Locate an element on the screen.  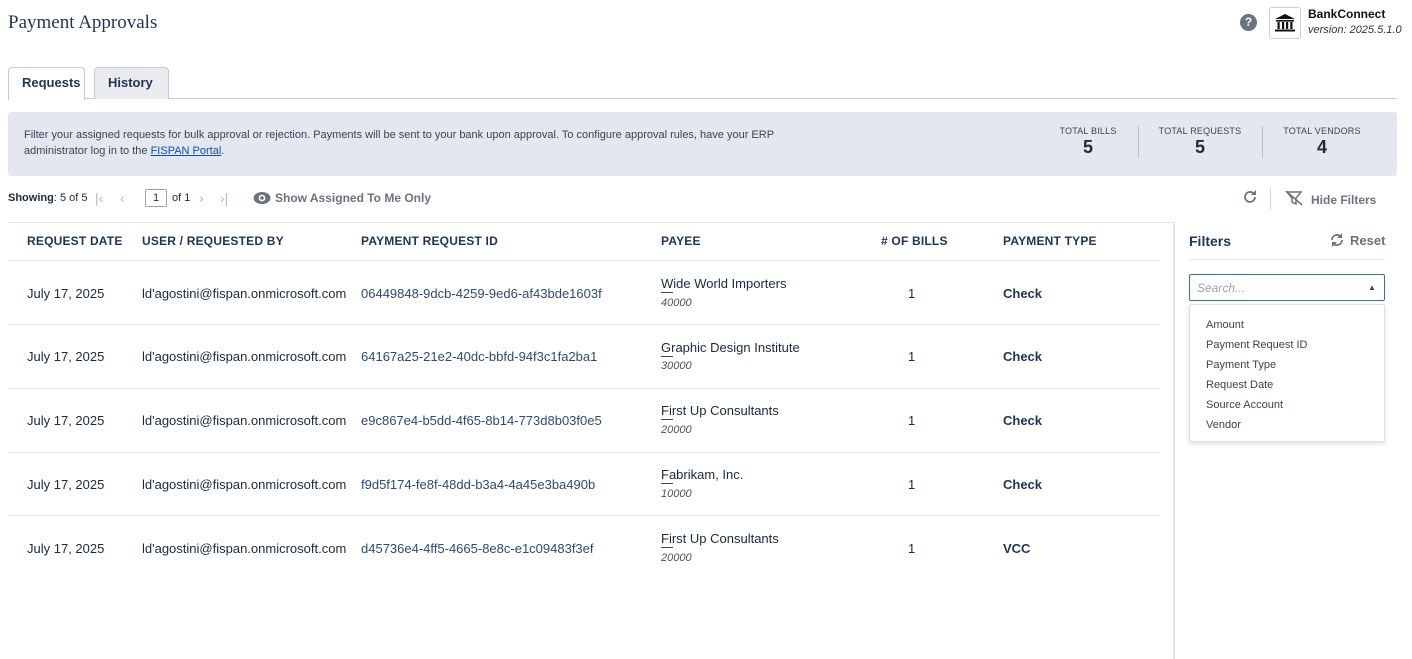
filter-search-input is located at coordinates (1287, 287).